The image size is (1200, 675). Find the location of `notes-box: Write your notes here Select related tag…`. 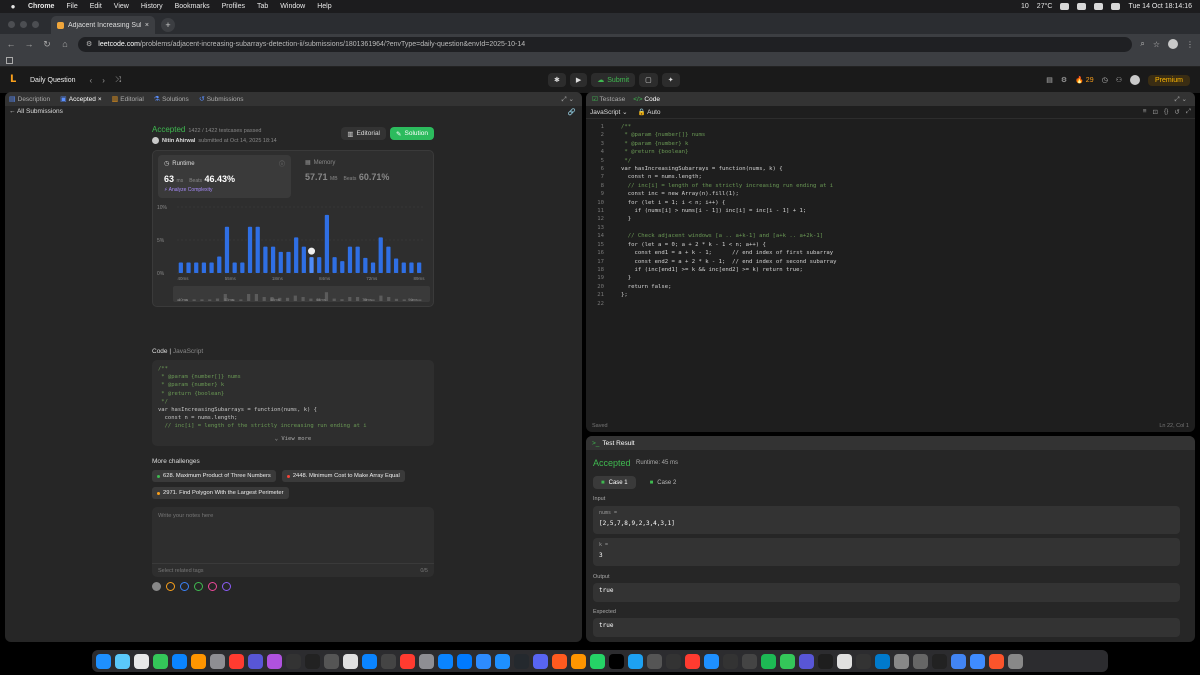

notes-box: Write your notes here Select related tag… is located at coordinates (293, 542).